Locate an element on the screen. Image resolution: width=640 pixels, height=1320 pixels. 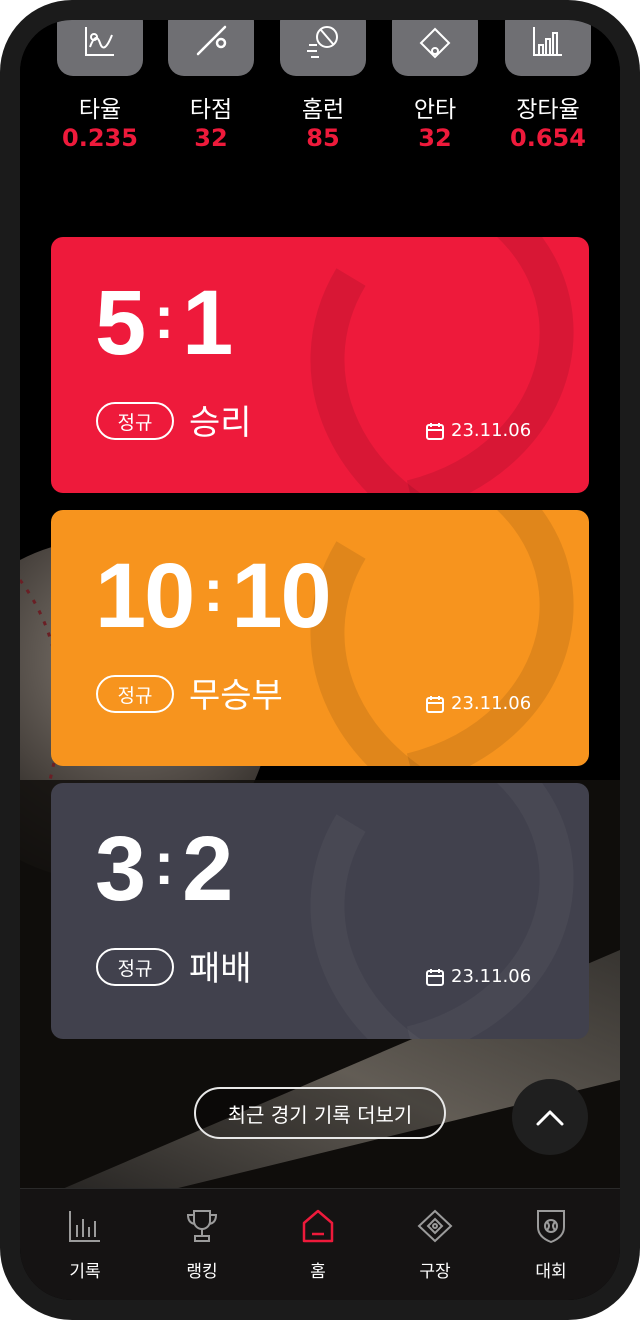
score-home: 5 is located at coordinates (120, 323).